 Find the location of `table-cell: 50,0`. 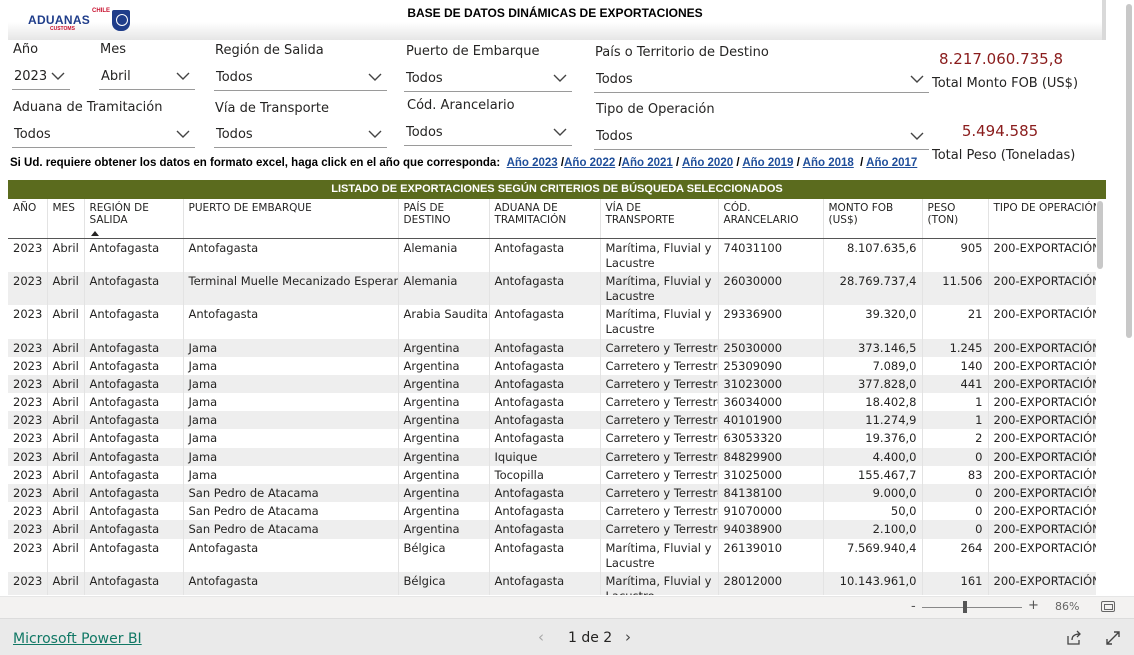

table-cell: 50,0 is located at coordinates (872, 511).